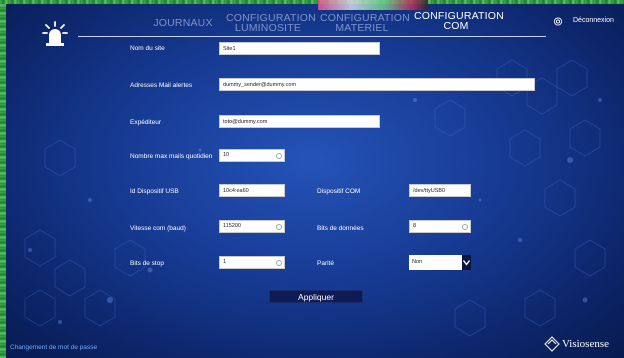 The height and width of the screenshot is (358, 624). Describe the element at coordinates (158, 228) in the screenshot. I see `baud-label: Vitesse com (baud)` at that location.